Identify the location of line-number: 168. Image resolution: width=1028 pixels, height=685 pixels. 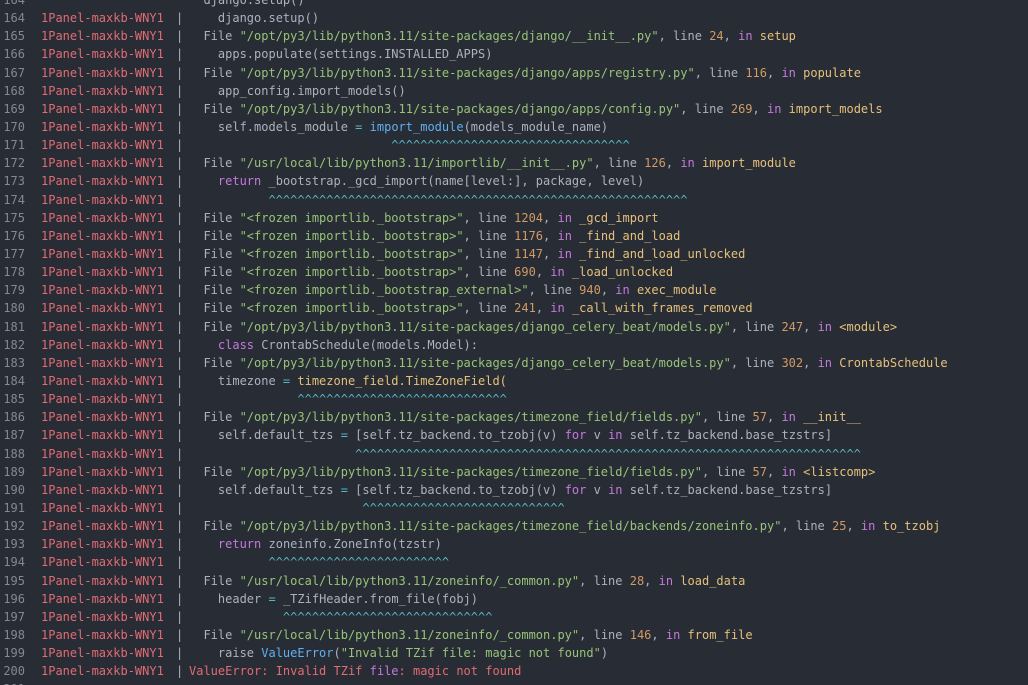
(14, 90).